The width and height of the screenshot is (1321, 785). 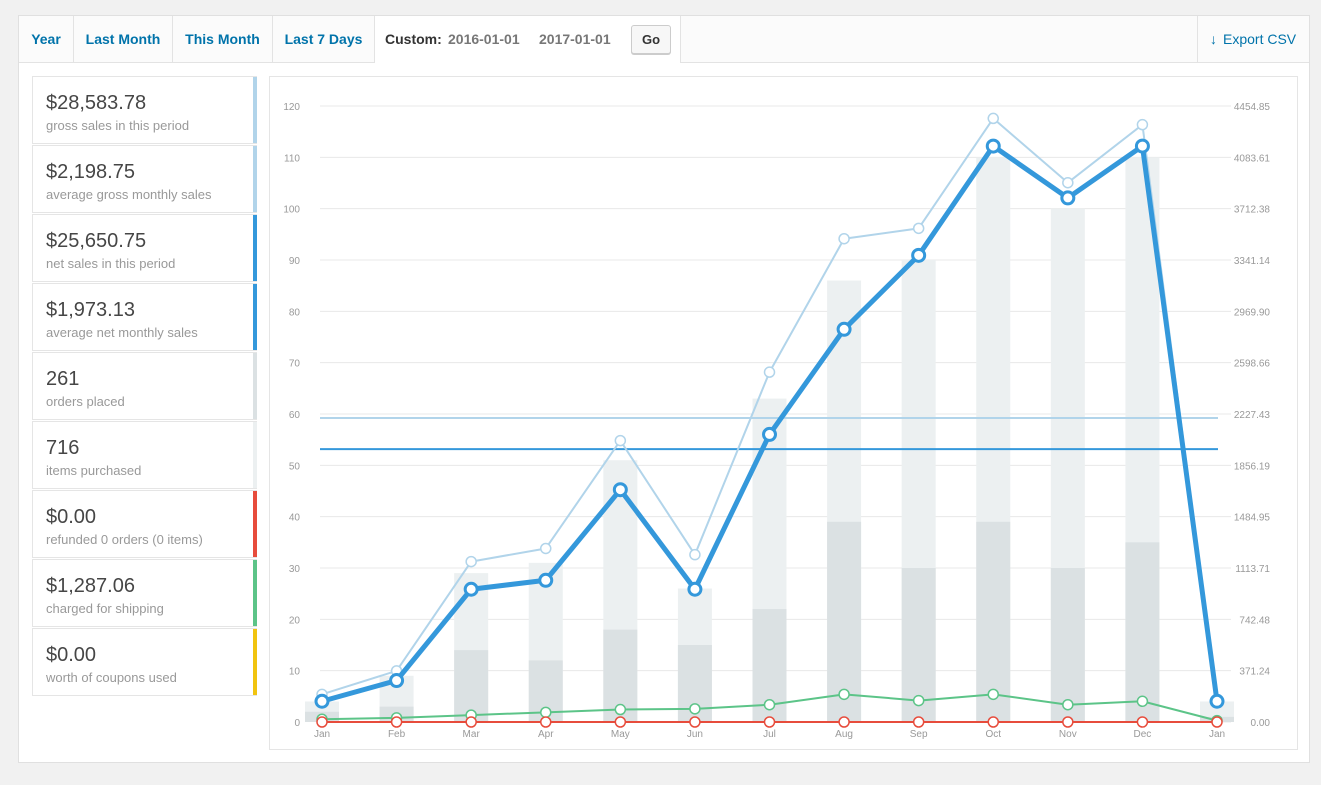 I want to click on custom-range: Custom: 2016-01-01 2017-01-01 Go, so click(x=528, y=39).